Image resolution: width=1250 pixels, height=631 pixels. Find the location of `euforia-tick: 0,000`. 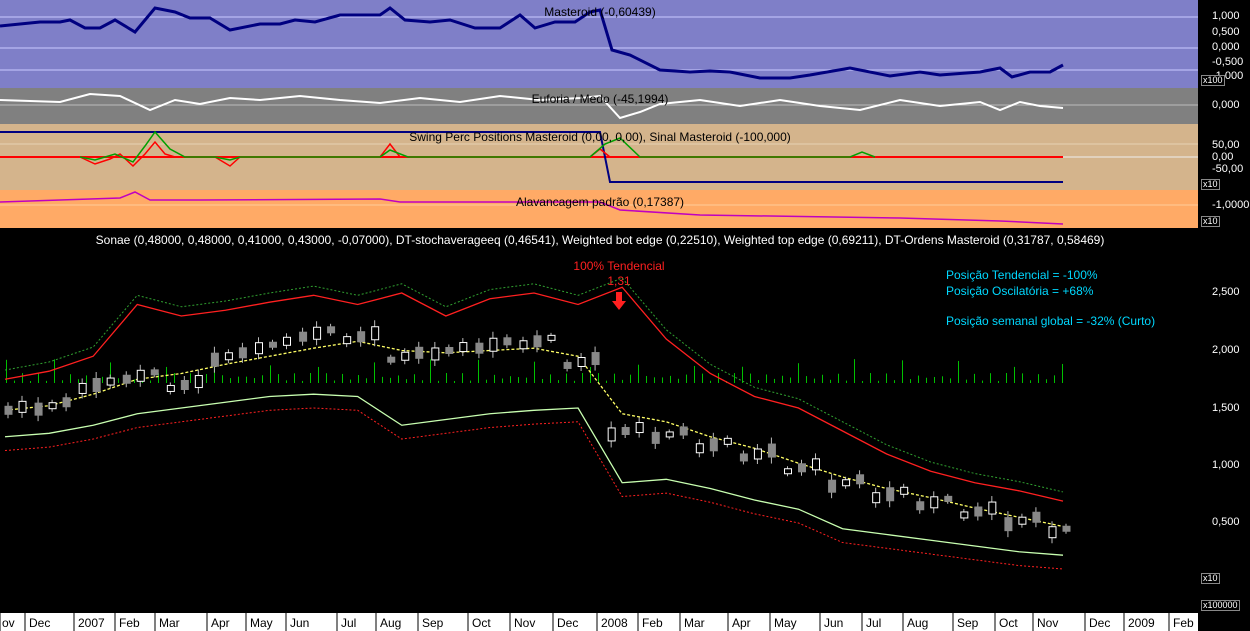

euforia-tick: 0,000 is located at coordinates (1226, 105).